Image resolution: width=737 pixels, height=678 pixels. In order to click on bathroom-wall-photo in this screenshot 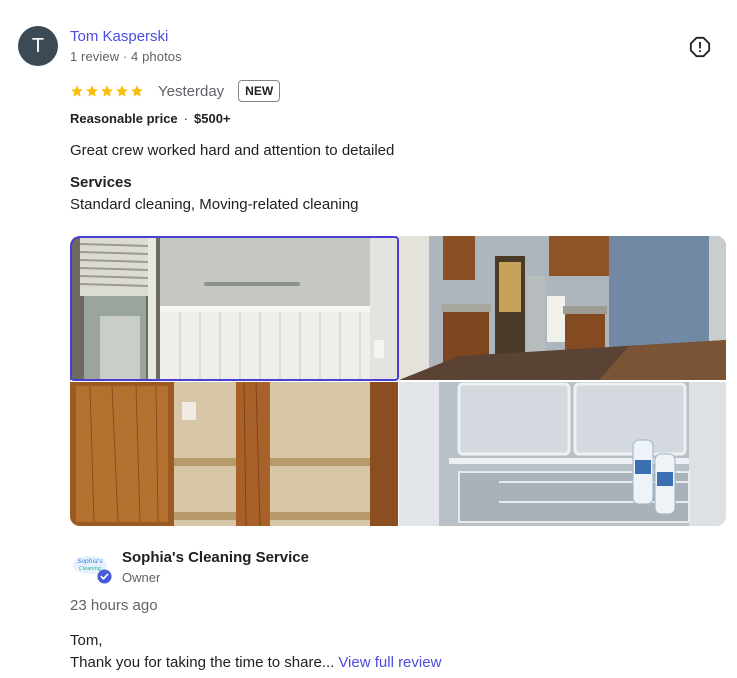, I will do `click(234, 308)`.